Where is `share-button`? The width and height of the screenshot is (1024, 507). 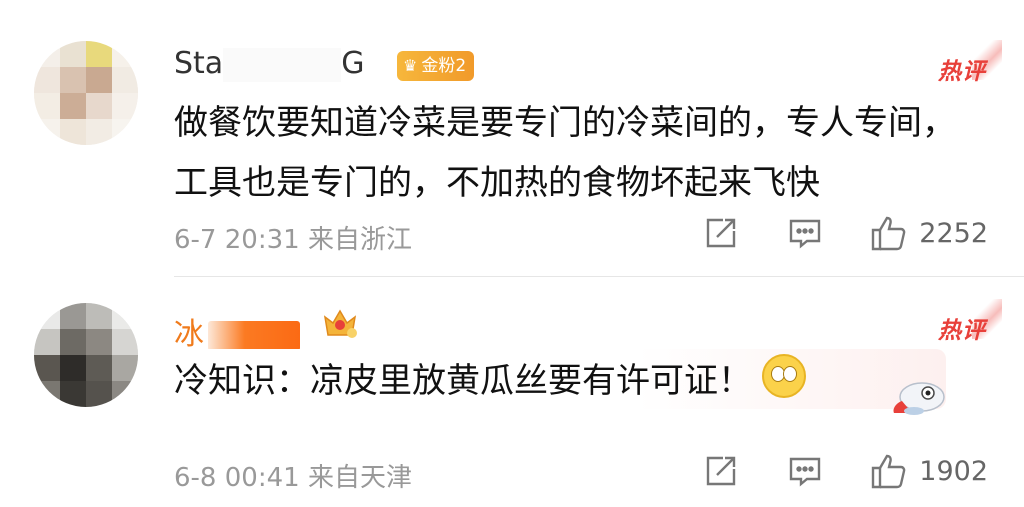 share-button is located at coordinates (721, 471).